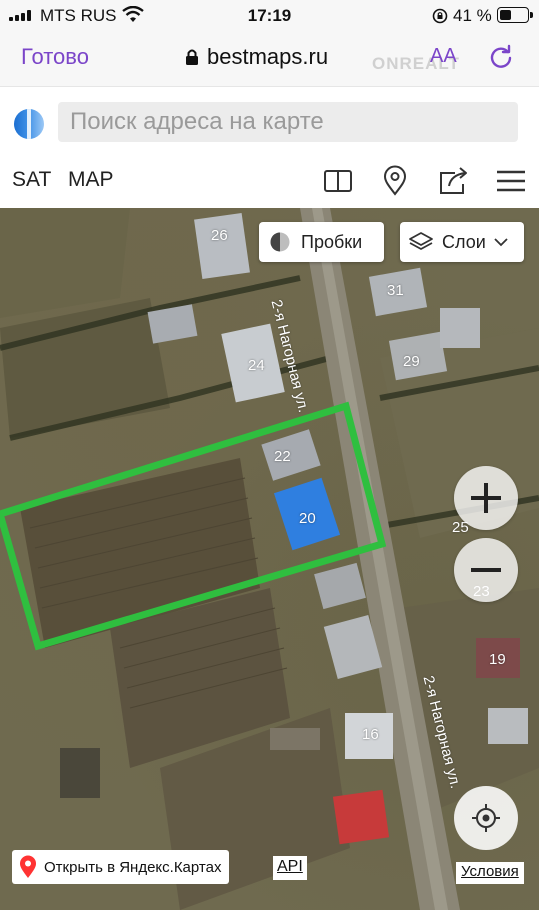 This screenshot has width=539, height=910. I want to click on map-toolbar: SAT MAP, so click(269, 183).